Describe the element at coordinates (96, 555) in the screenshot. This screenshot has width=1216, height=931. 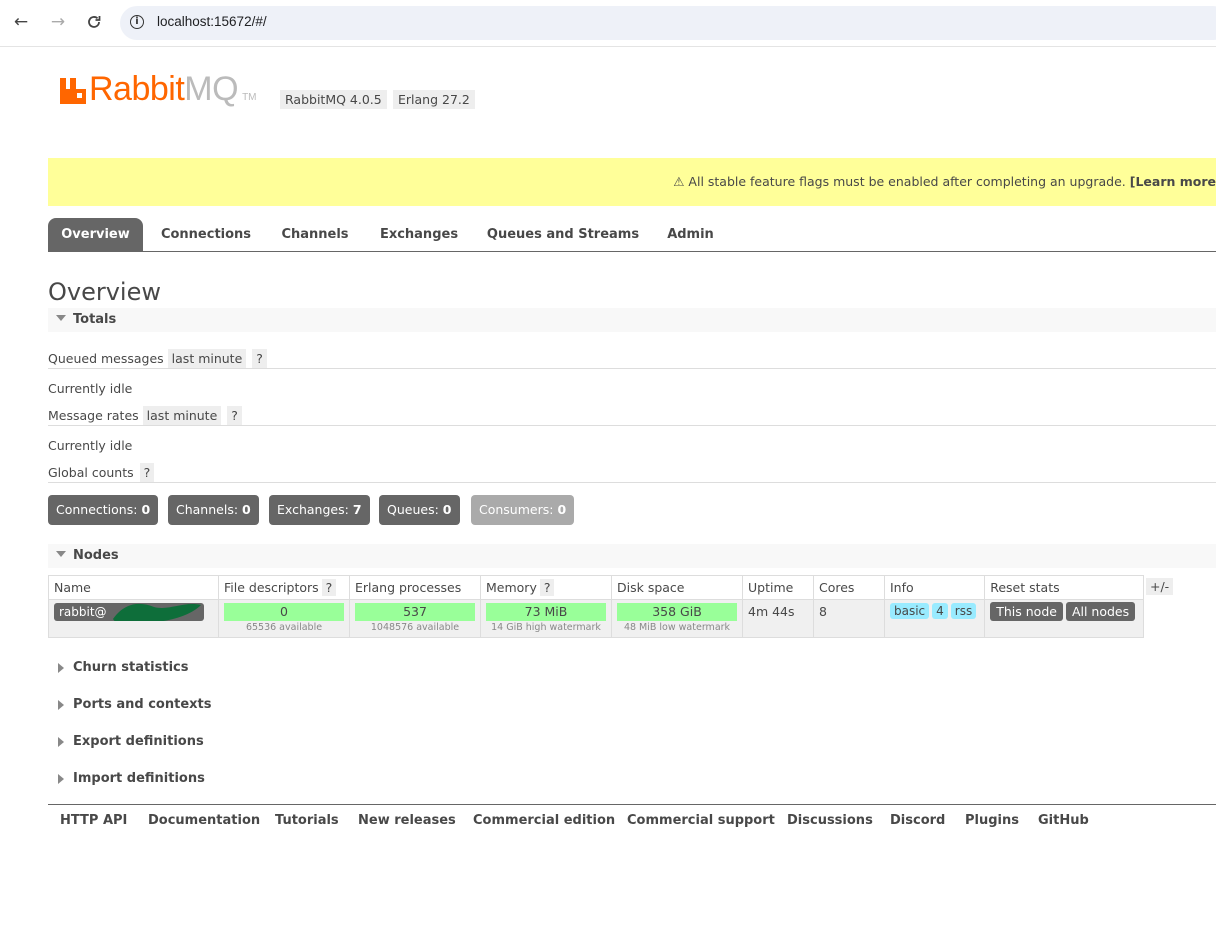
I see `nodes-title: Nodes` at that location.